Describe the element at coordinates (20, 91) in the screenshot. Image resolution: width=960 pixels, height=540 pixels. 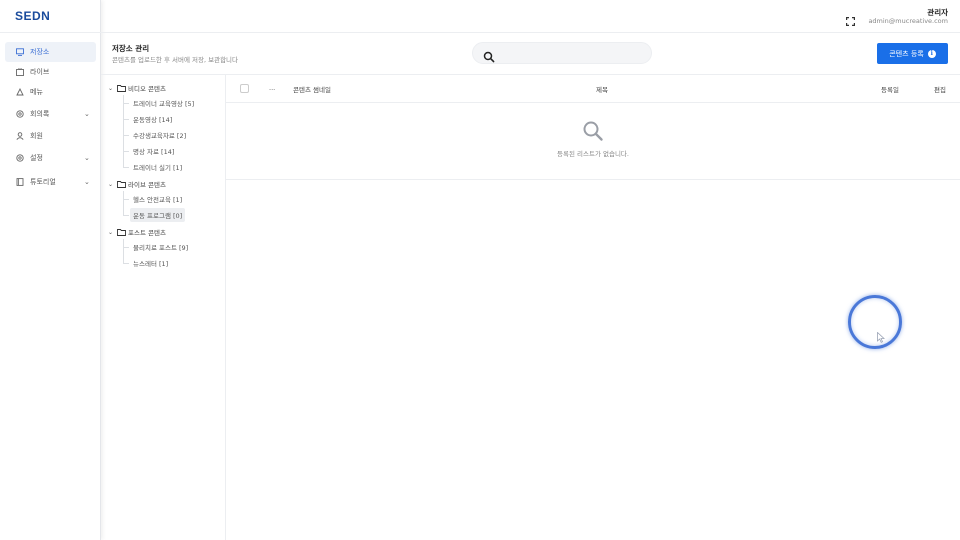
I see `menu-icon` at that location.